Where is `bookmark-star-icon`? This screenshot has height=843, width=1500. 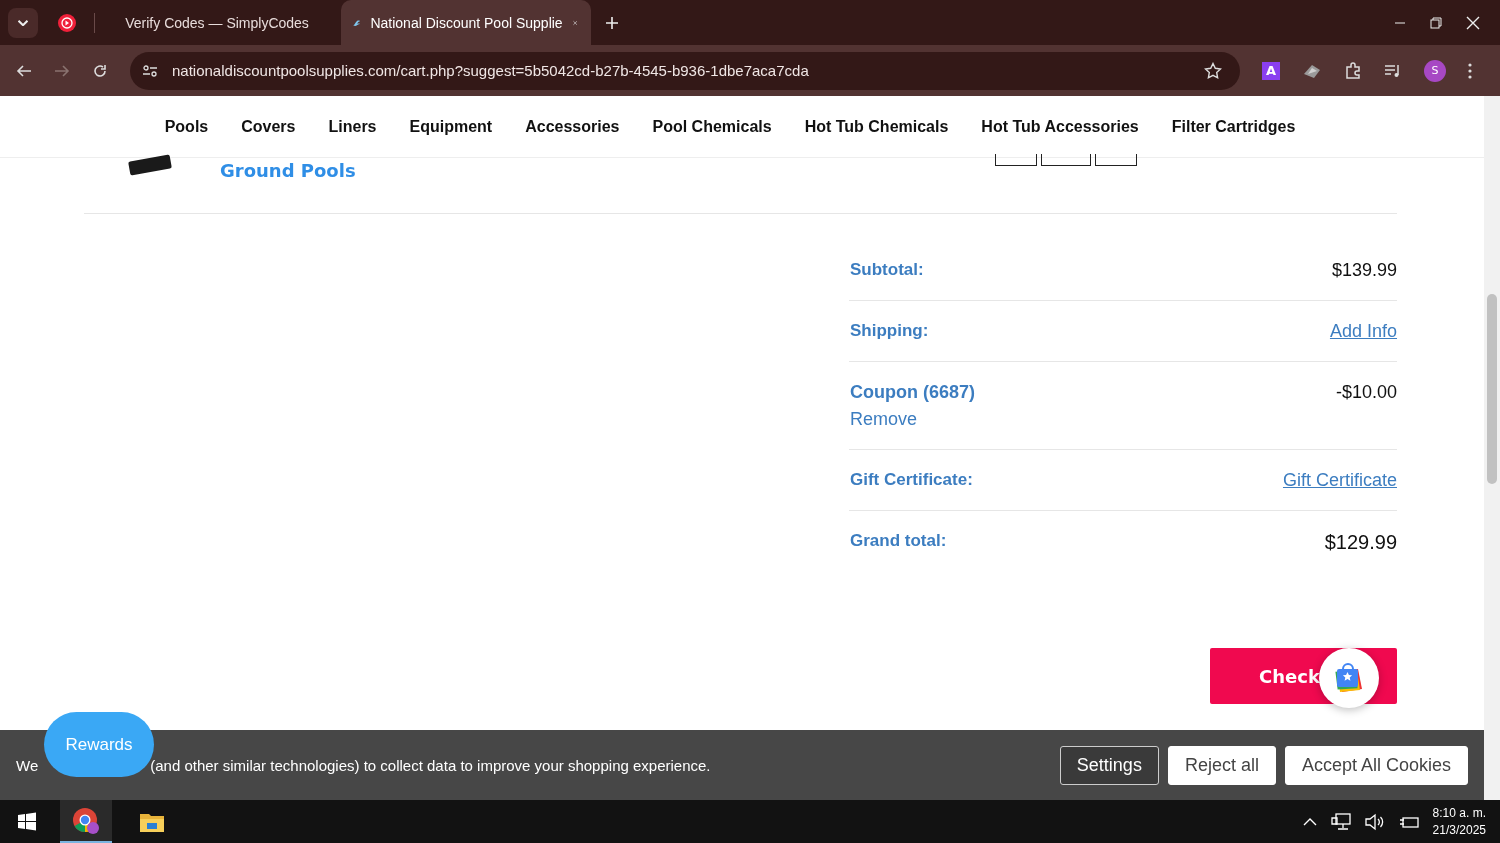 bookmark-star-icon is located at coordinates (1213, 70).